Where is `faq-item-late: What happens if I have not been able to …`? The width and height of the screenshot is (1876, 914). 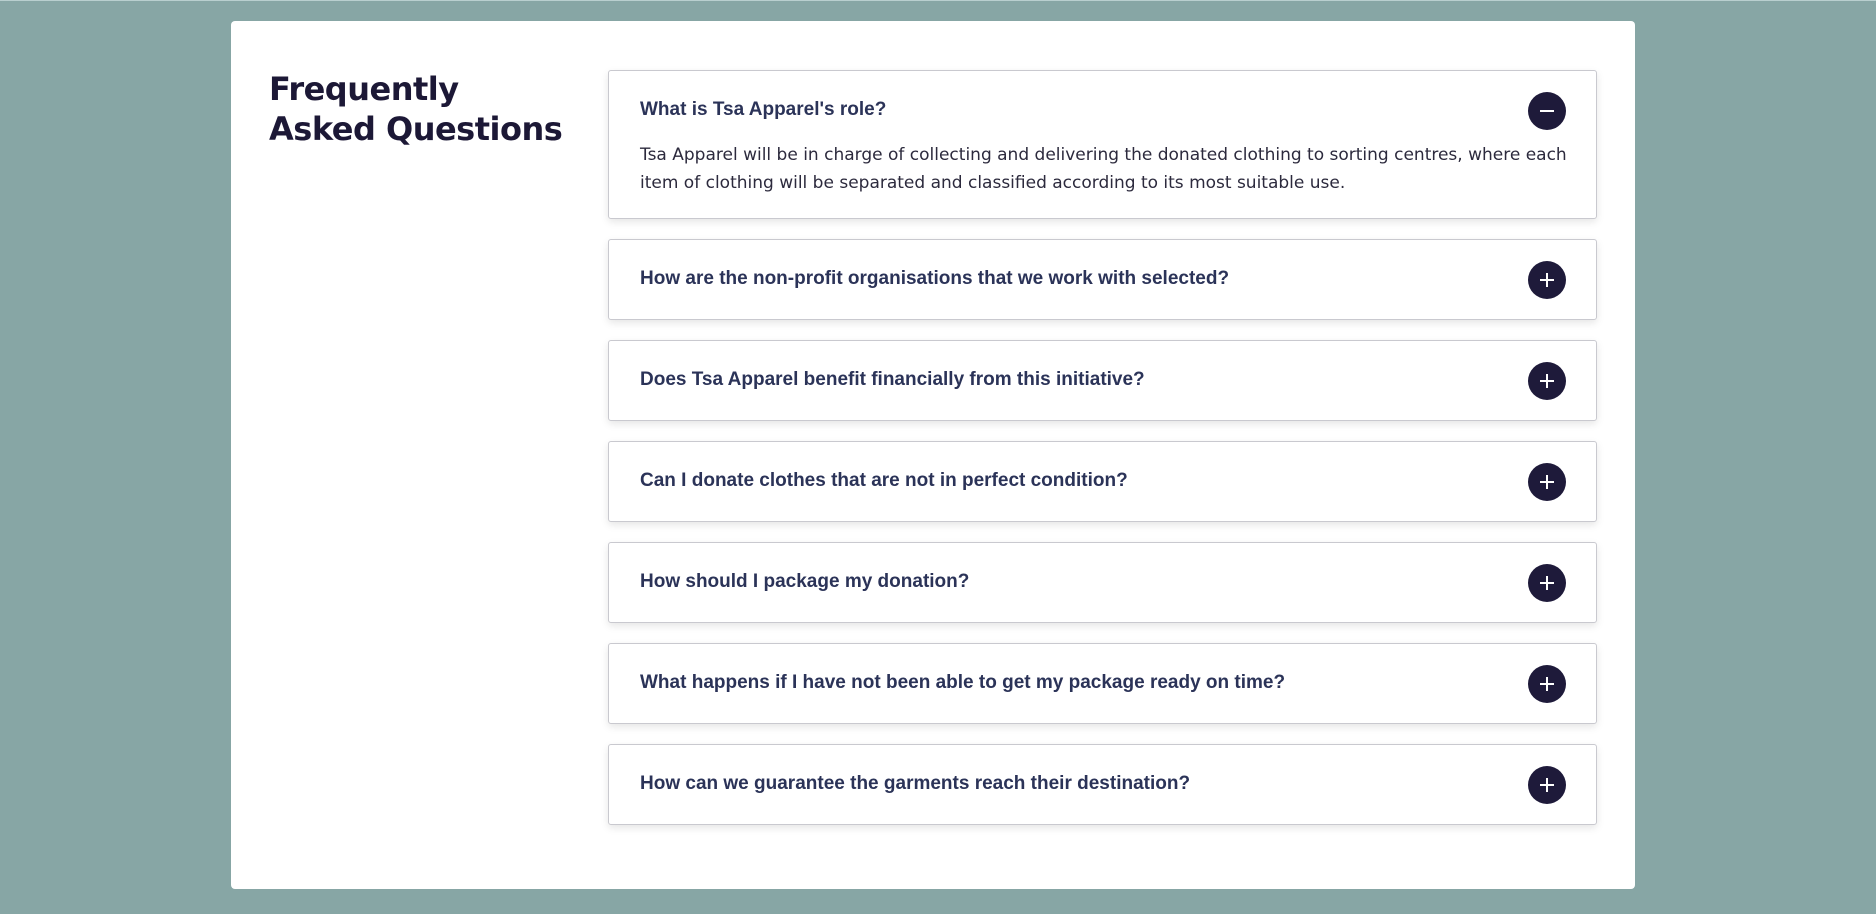 faq-item-late: What happens if I have not been able to … is located at coordinates (1102, 683).